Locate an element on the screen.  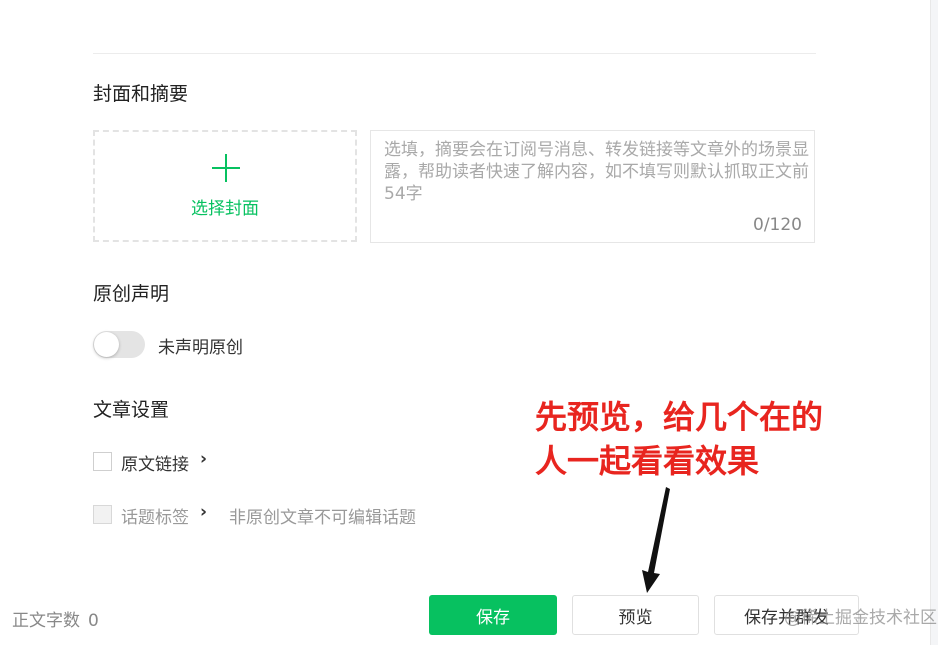
word-count: 正文字数 0 is located at coordinates (55, 618).